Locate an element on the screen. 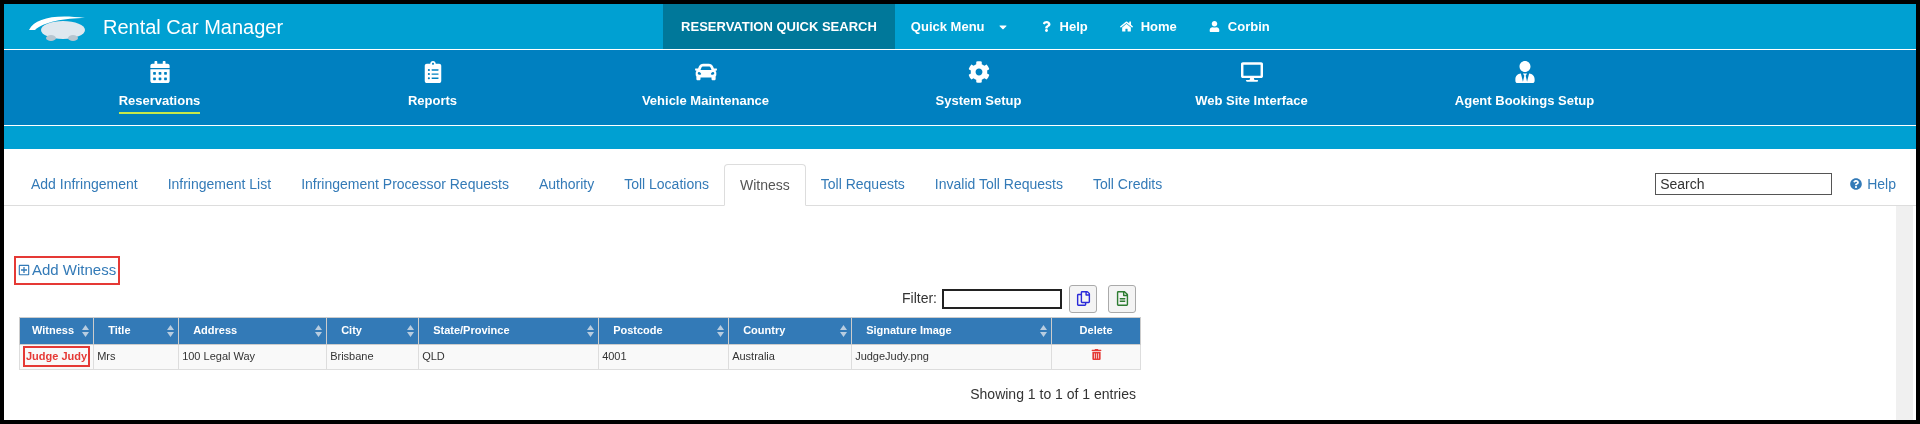  copy-icon is located at coordinates (1083, 298).